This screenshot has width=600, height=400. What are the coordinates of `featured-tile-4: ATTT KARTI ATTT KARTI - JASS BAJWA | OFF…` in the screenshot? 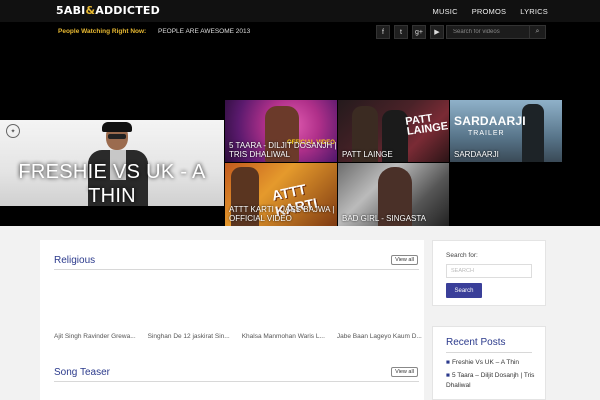 It's located at (281, 194).